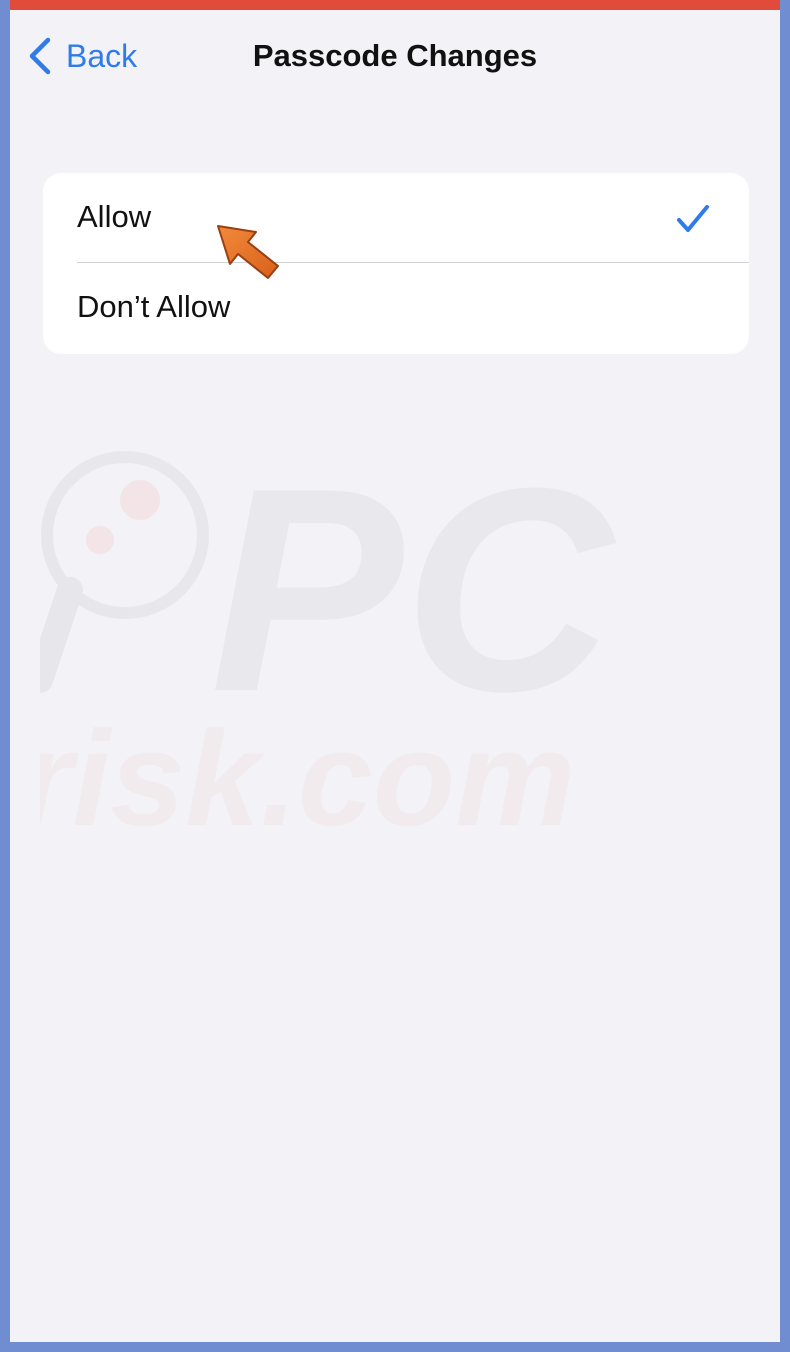 Image resolution: width=790 pixels, height=1352 pixels. Describe the element at coordinates (413, 596) in the screenshot. I see `watermark-pc: PC` at that location.